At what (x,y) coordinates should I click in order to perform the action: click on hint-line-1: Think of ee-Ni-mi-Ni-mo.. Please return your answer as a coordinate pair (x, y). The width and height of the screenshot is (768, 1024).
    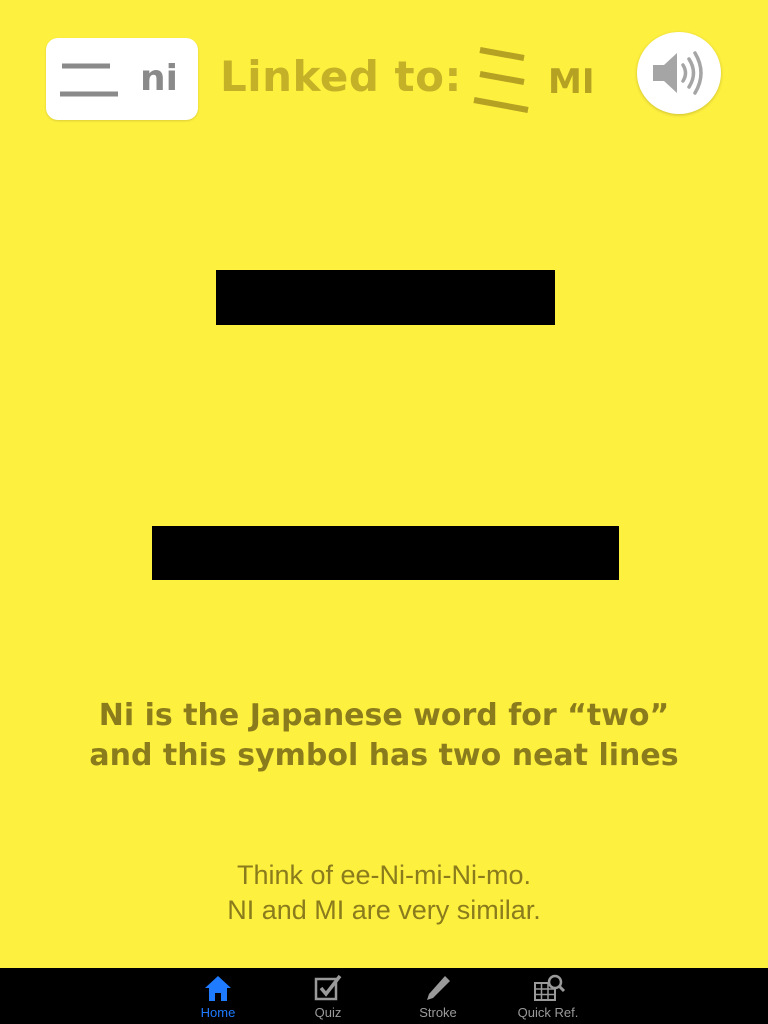
    Looking at the image, I should click on (384, 875).